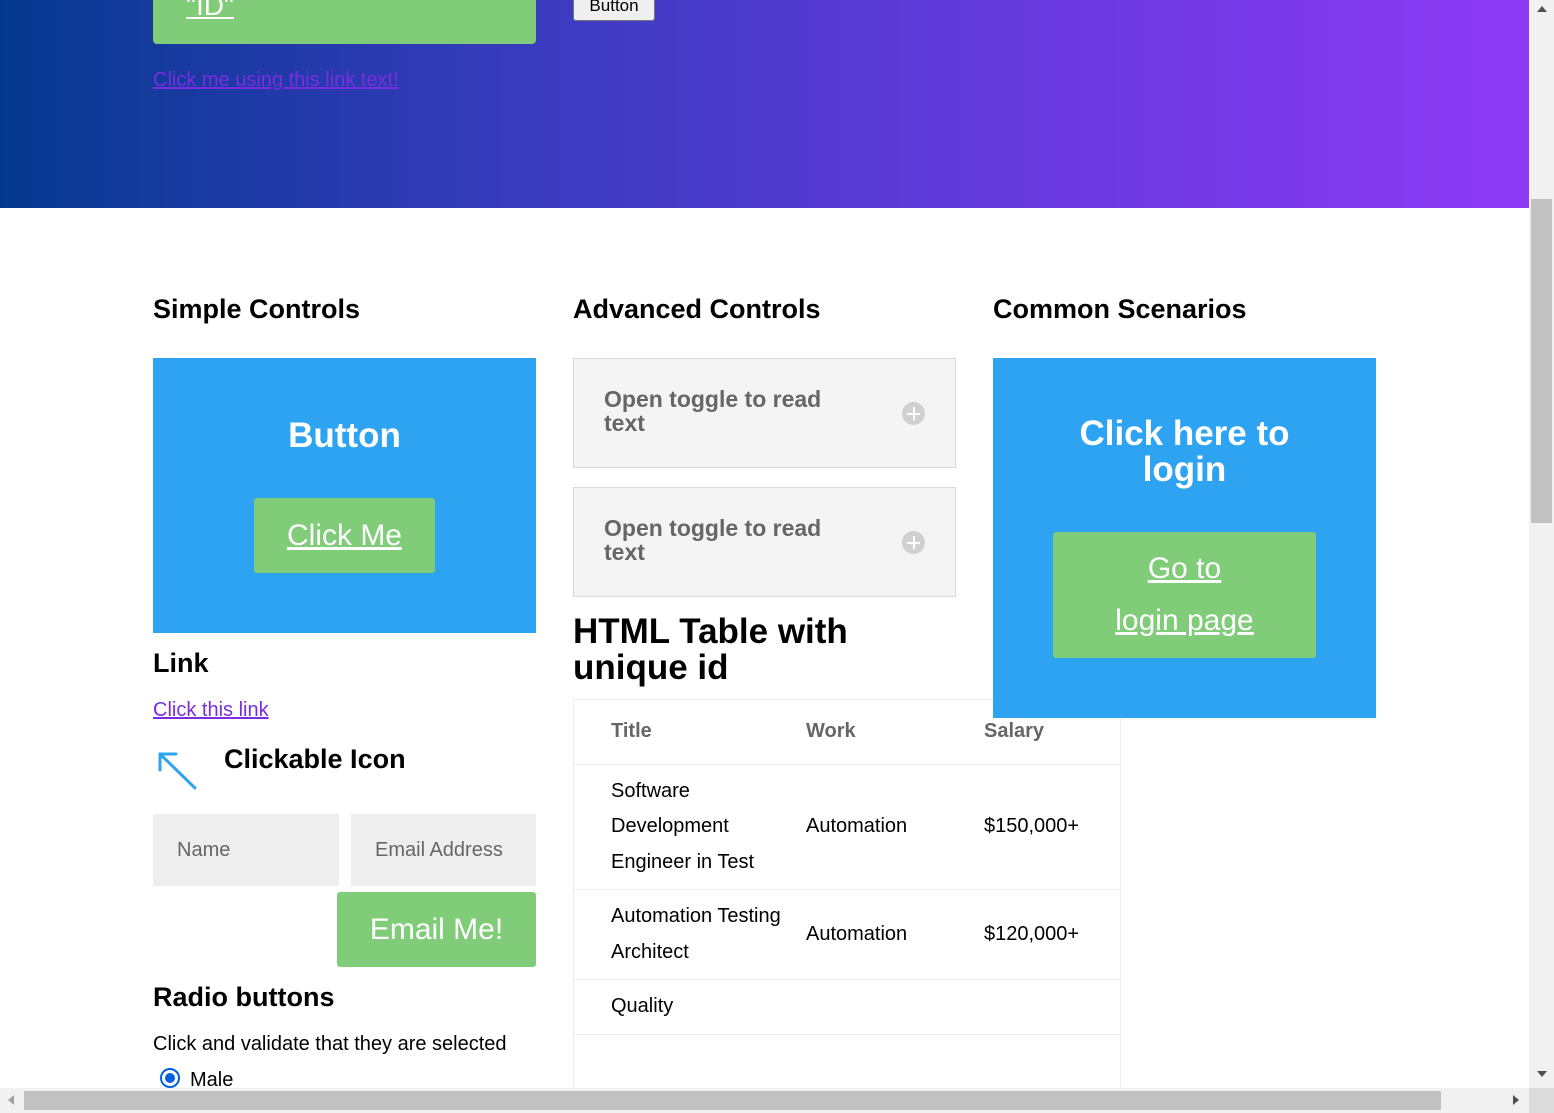 The image size is (1554, 1113). What do you see at coordinates (244, 997) in the screenshot?
I see `radio-buttons-heading: Radio buttons` at bounding box center [244, 997].